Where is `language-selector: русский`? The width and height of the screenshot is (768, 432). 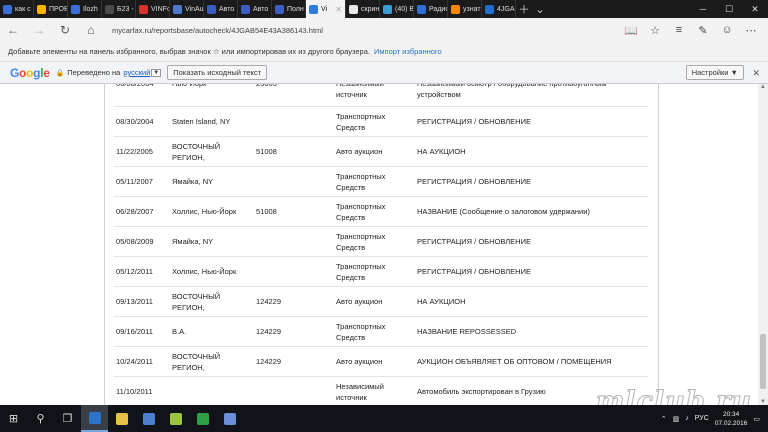
language-selector: русский is located at coordinates (136, 72).